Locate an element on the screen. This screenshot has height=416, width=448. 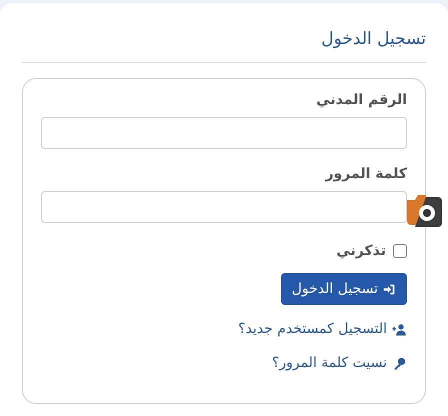
text-link: نسيت كلمة المرور؟ is located at coordinates (339, 363).